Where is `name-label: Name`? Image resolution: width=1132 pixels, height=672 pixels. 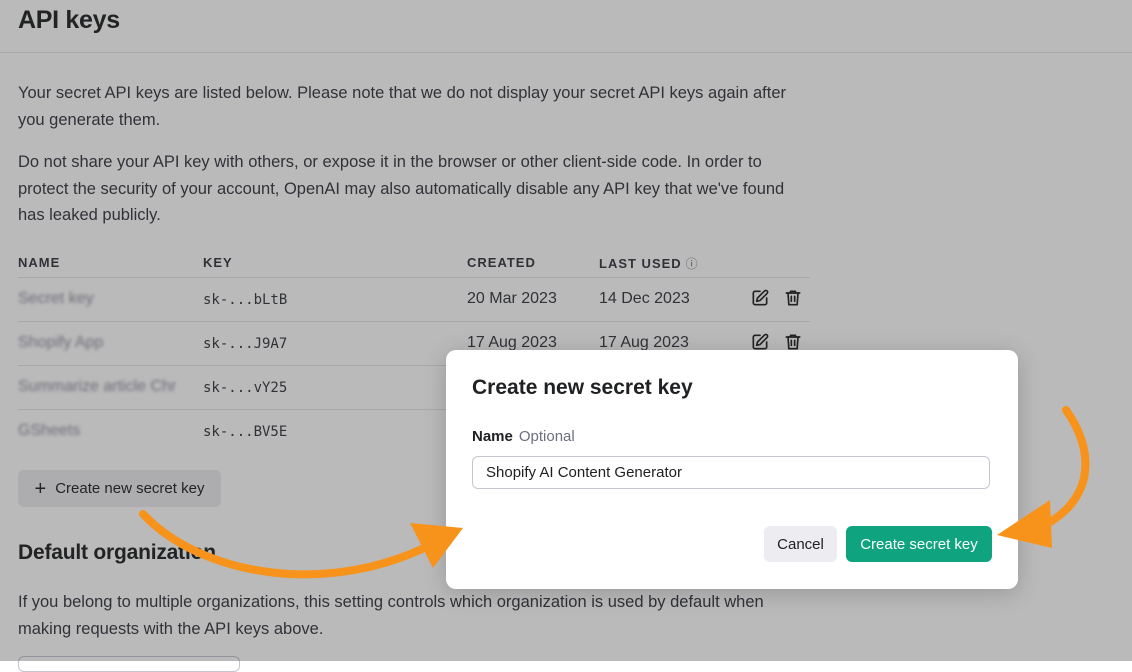
name-label: Name is located at coordinates (492, 436).